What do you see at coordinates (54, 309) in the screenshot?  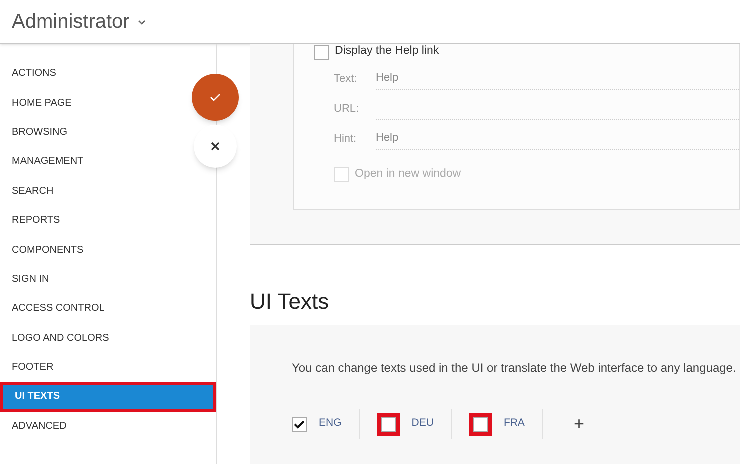 I see `sidebar-item: ACCESS CONTROL` at bounding box center [54, 309].